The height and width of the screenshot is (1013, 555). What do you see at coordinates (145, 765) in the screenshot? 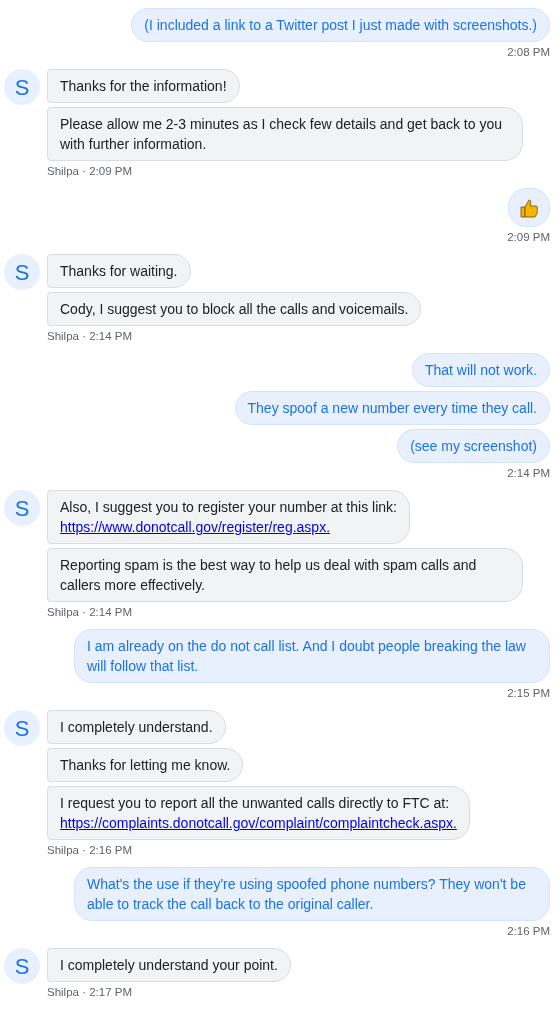
I see `message-bubble: Thanks for letting me know.` at bounding box center [145, 765].